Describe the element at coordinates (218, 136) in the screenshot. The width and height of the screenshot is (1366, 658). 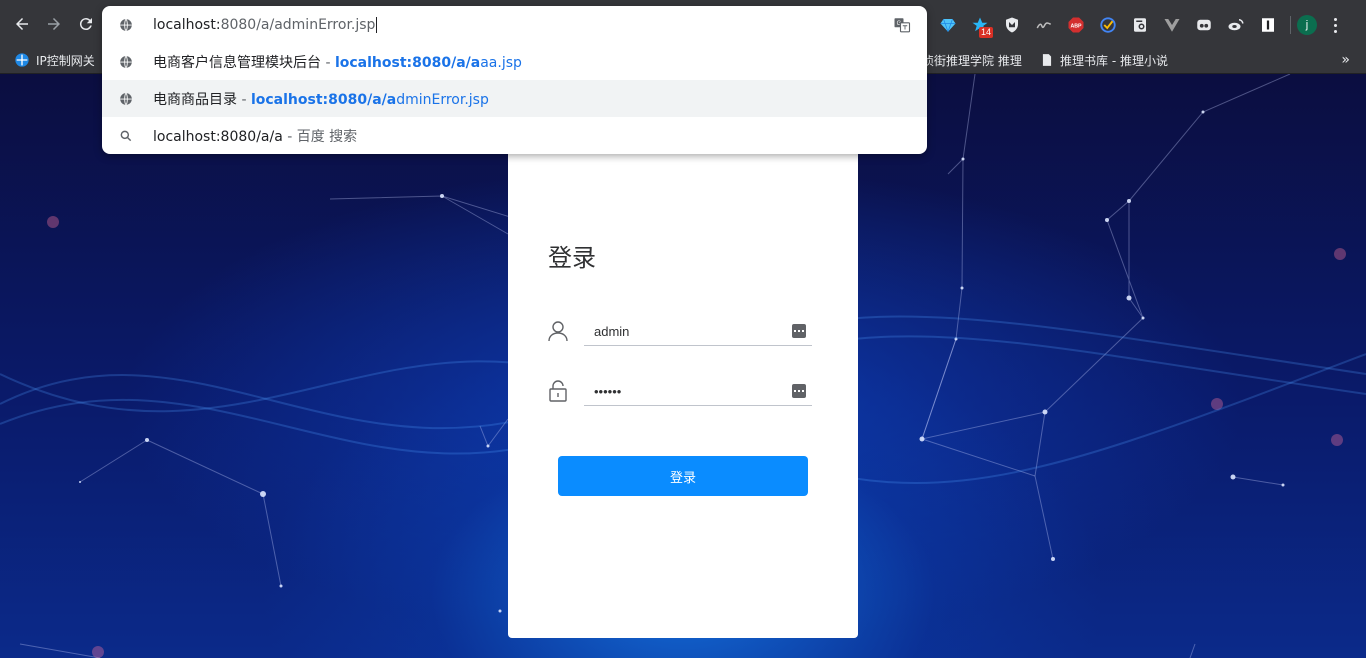
I see `search-query: localhost:8080/a/a` at that location.